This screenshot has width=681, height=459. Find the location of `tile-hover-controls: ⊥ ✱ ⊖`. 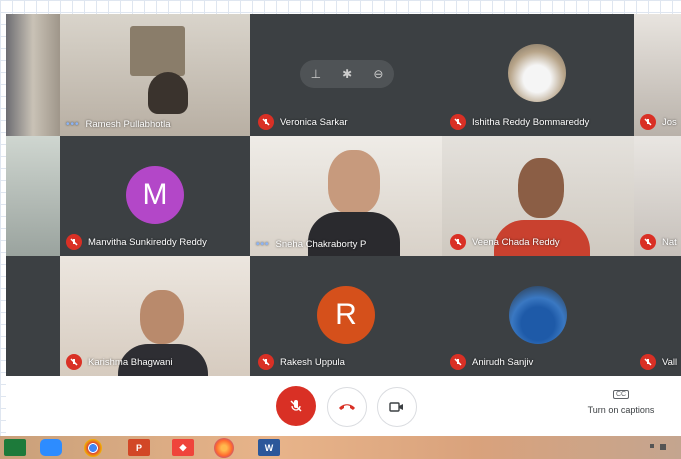

tile-hover-controls: ⊥ ✱ ⊖ is located at coordinates (347, 74).